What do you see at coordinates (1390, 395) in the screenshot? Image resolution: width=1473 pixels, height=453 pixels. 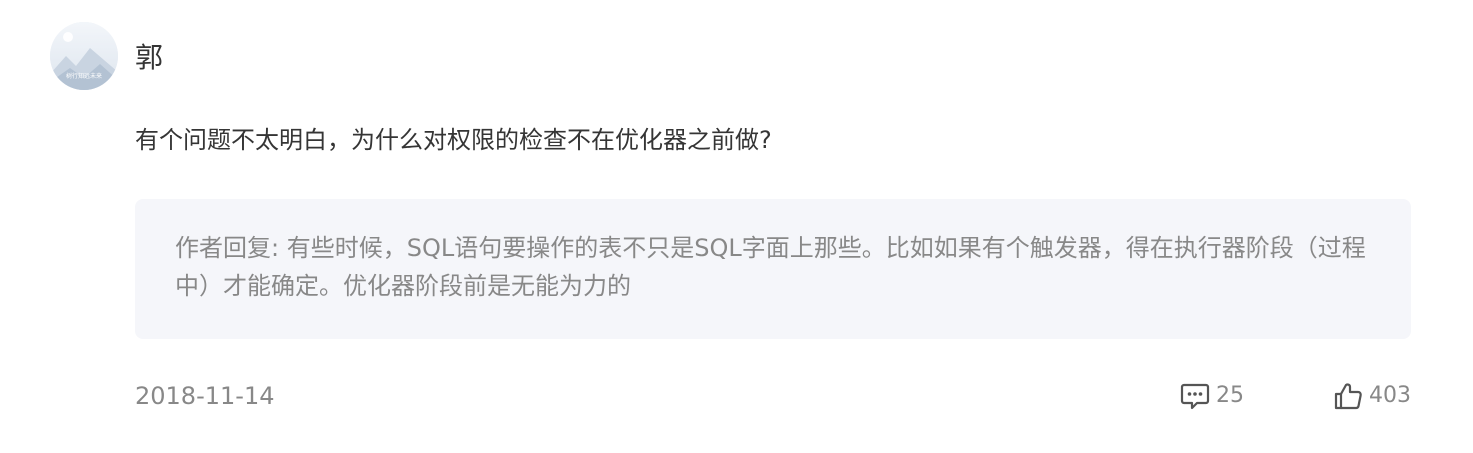 I see `like-count: 403` at bounding box center [1390, 395].